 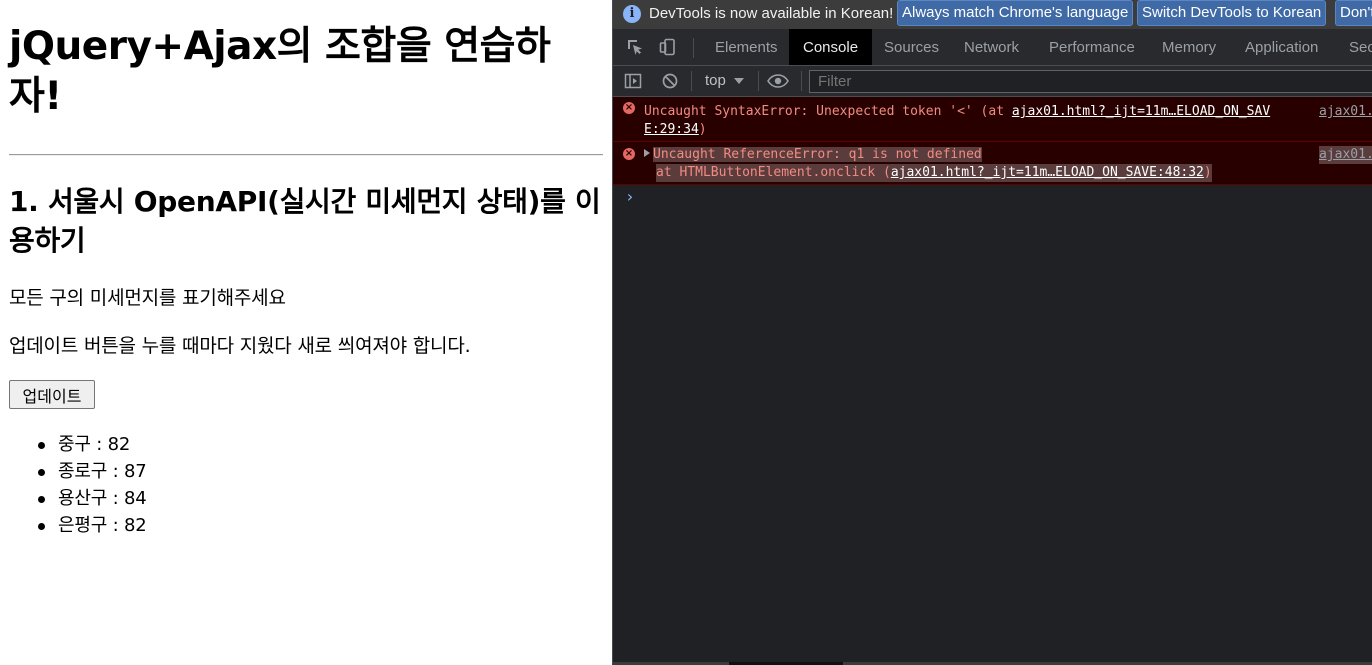 I want to click on error-source-link-continued: E:29:34, so click(x=671, y=129).